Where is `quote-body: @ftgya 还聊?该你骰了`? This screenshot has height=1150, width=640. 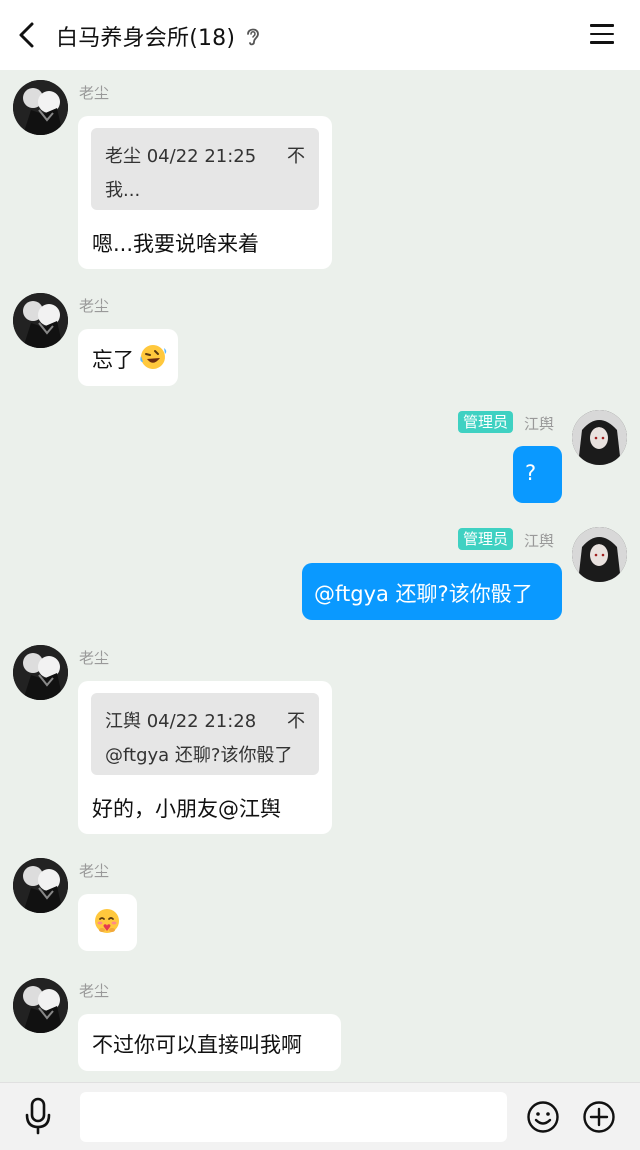 quote-body: @ftgya 还聊?该你骰了 is located at coordinates (199, 755).